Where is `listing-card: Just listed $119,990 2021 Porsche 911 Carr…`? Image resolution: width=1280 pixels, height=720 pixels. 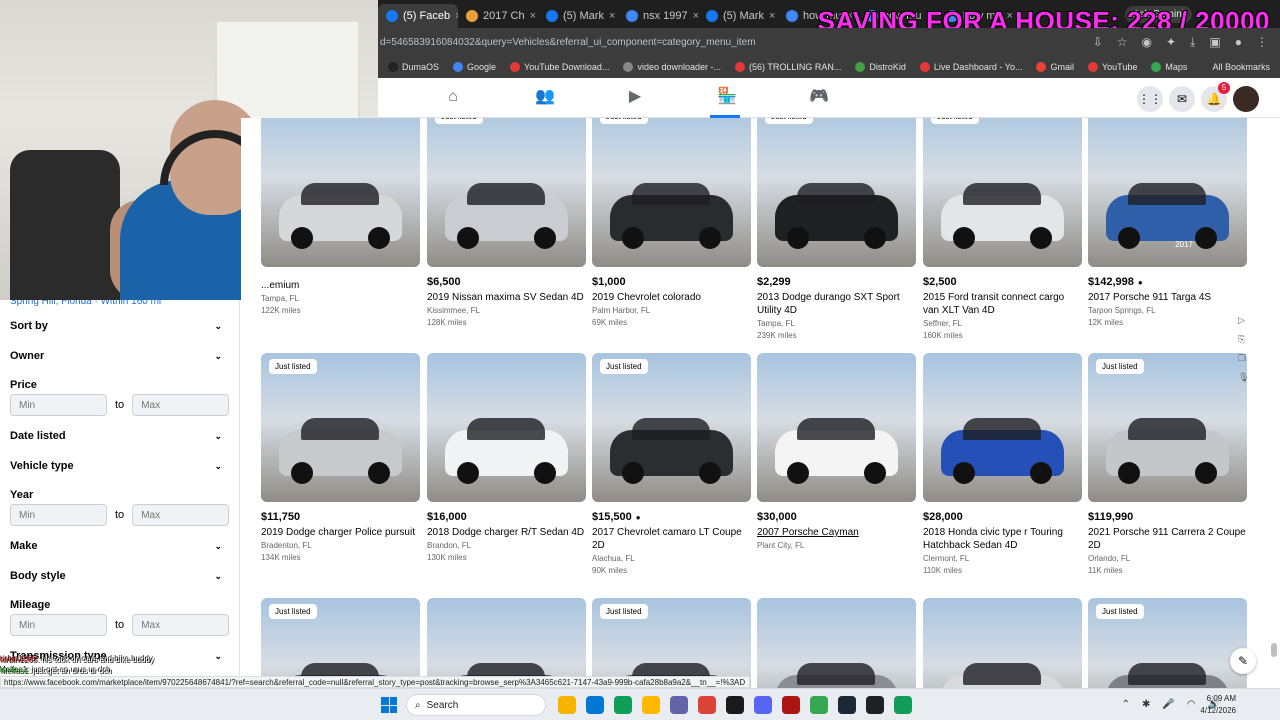
listing-card: Just listed $119,990 2021 Porsche 911 Carr… is located at coordinates (1167, 464).